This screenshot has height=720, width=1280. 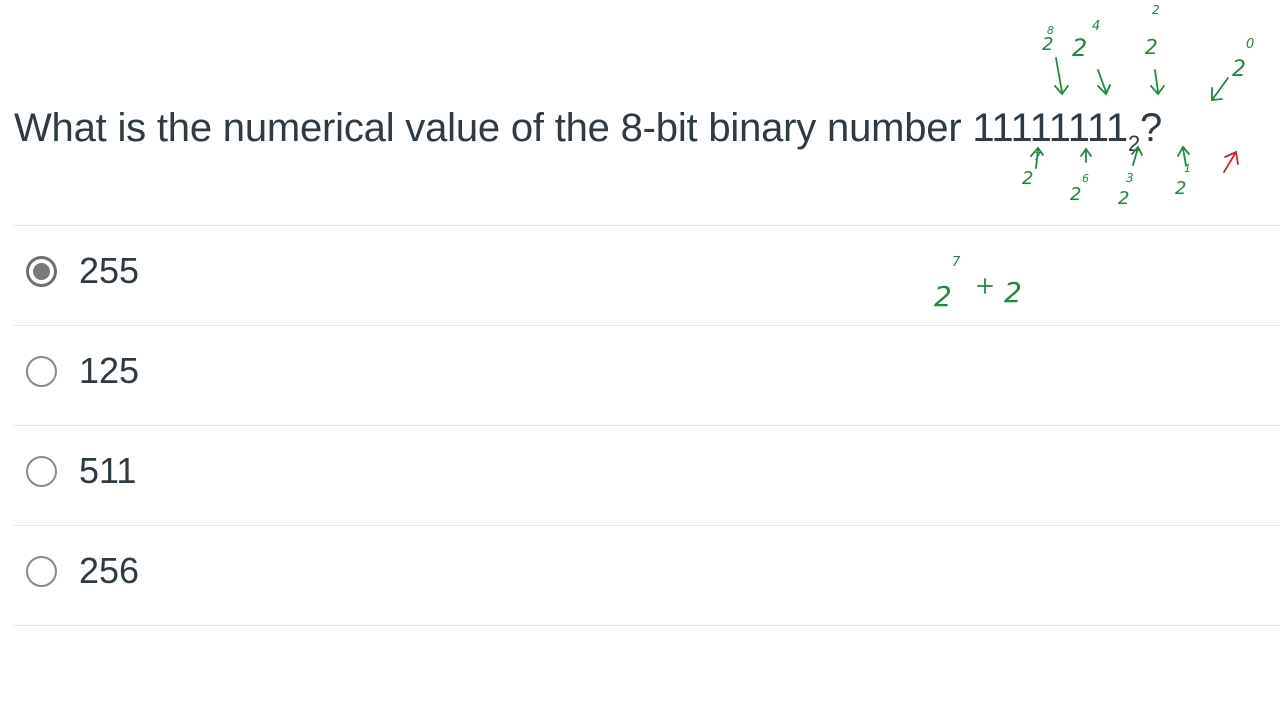 What do you see at coordinates (1231, 161) in the screenshot?
I see `red-arrow-icon` at bounding box center [1231, 161].